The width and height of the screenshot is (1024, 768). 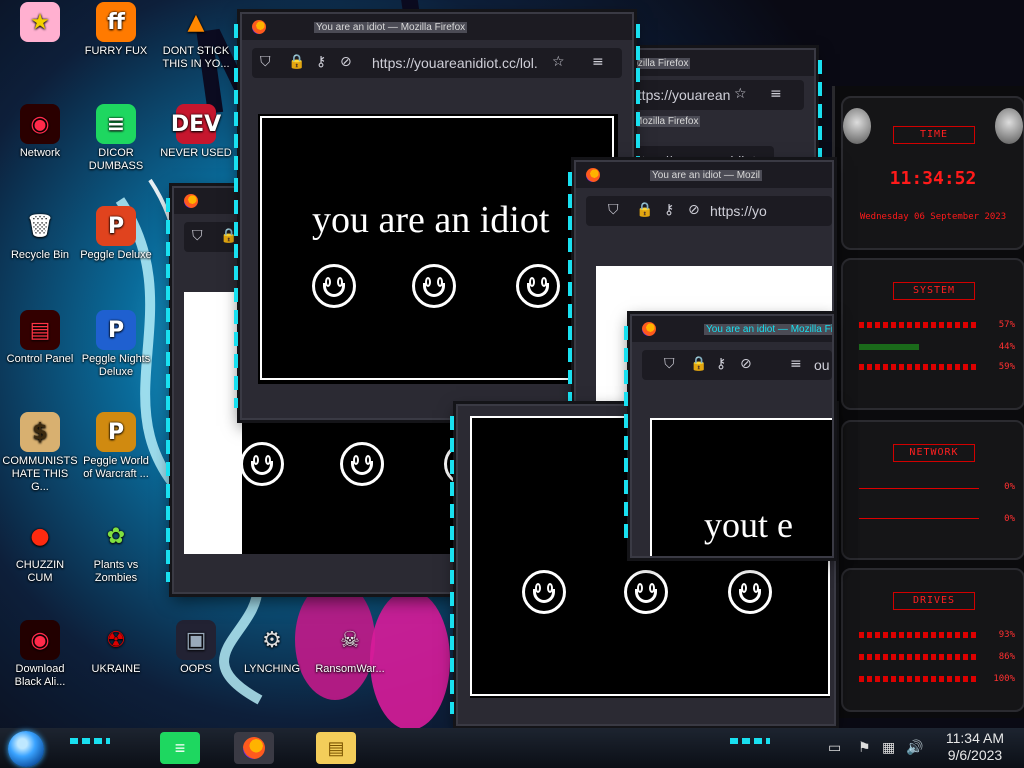 What do you see at coordinates (40, 153) in the screenshot?
I see `desktop-icon-label: Network` at bounding box center [40, 153].